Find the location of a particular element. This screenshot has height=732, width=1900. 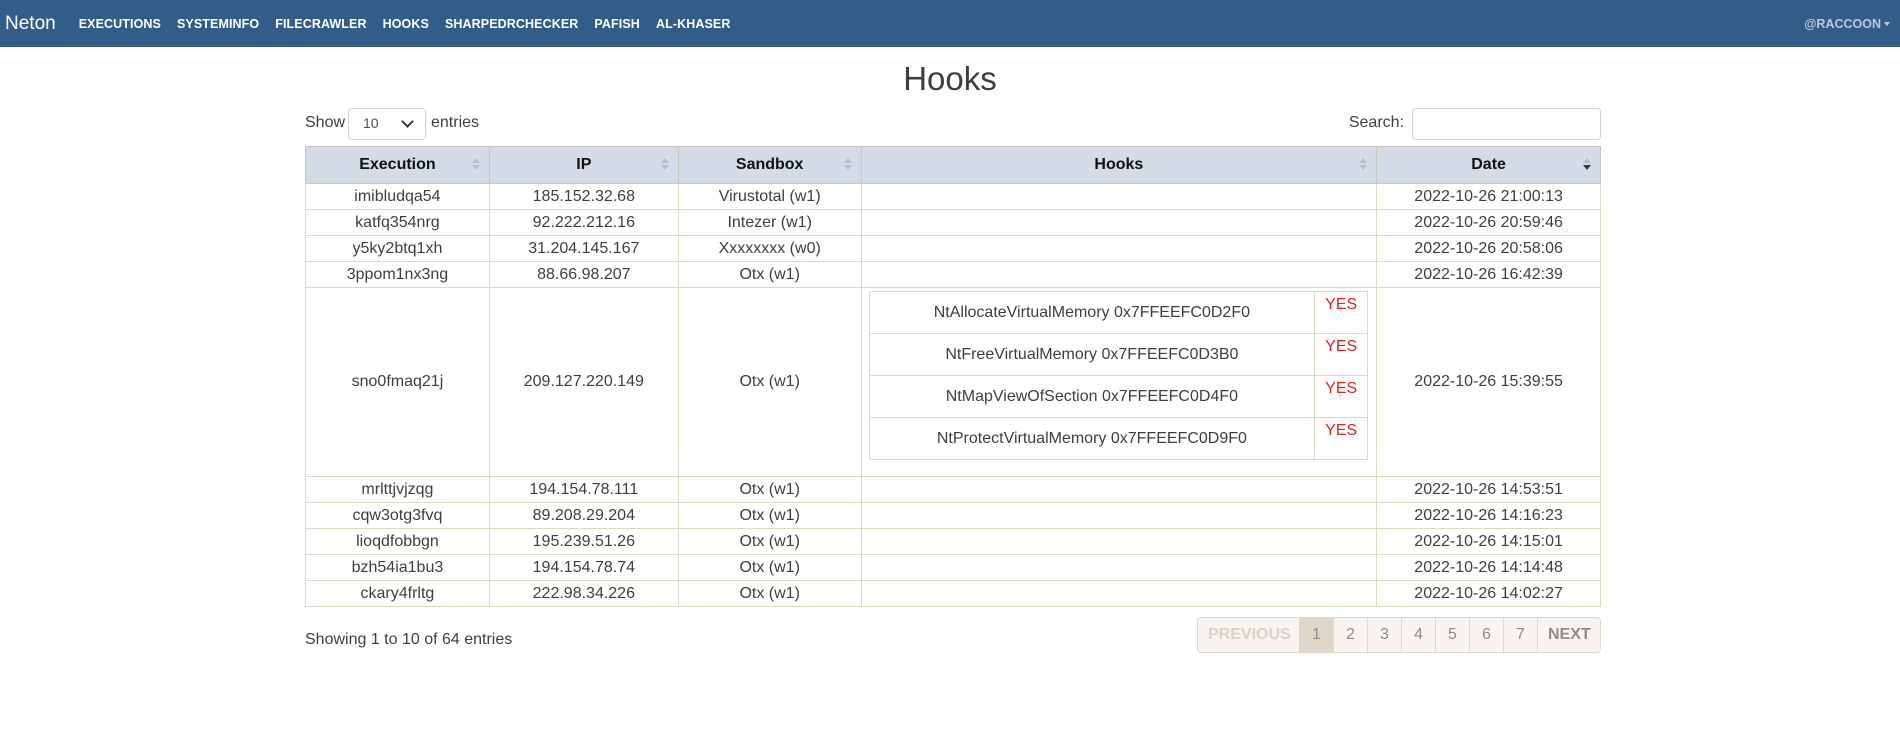

column-header-ip: IP is located at coordinates (583, 165).